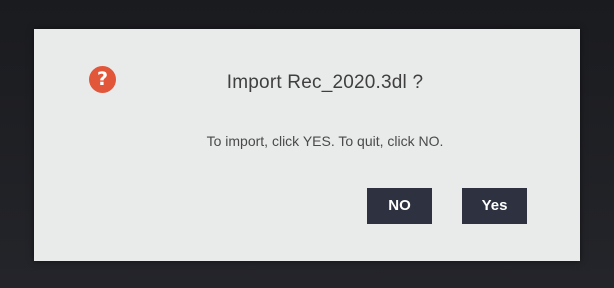 The height and width of the screenshot is (288, 614). I want to click on no-button: NO, so click(399, 206).